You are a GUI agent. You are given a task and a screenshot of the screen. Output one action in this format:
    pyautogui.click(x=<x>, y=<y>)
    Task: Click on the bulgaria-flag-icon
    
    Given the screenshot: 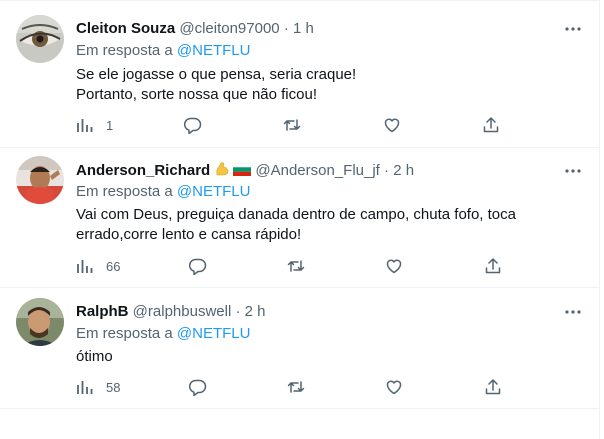 What is the action you would take?
    pyautogui.click(x=242, y=169)
    